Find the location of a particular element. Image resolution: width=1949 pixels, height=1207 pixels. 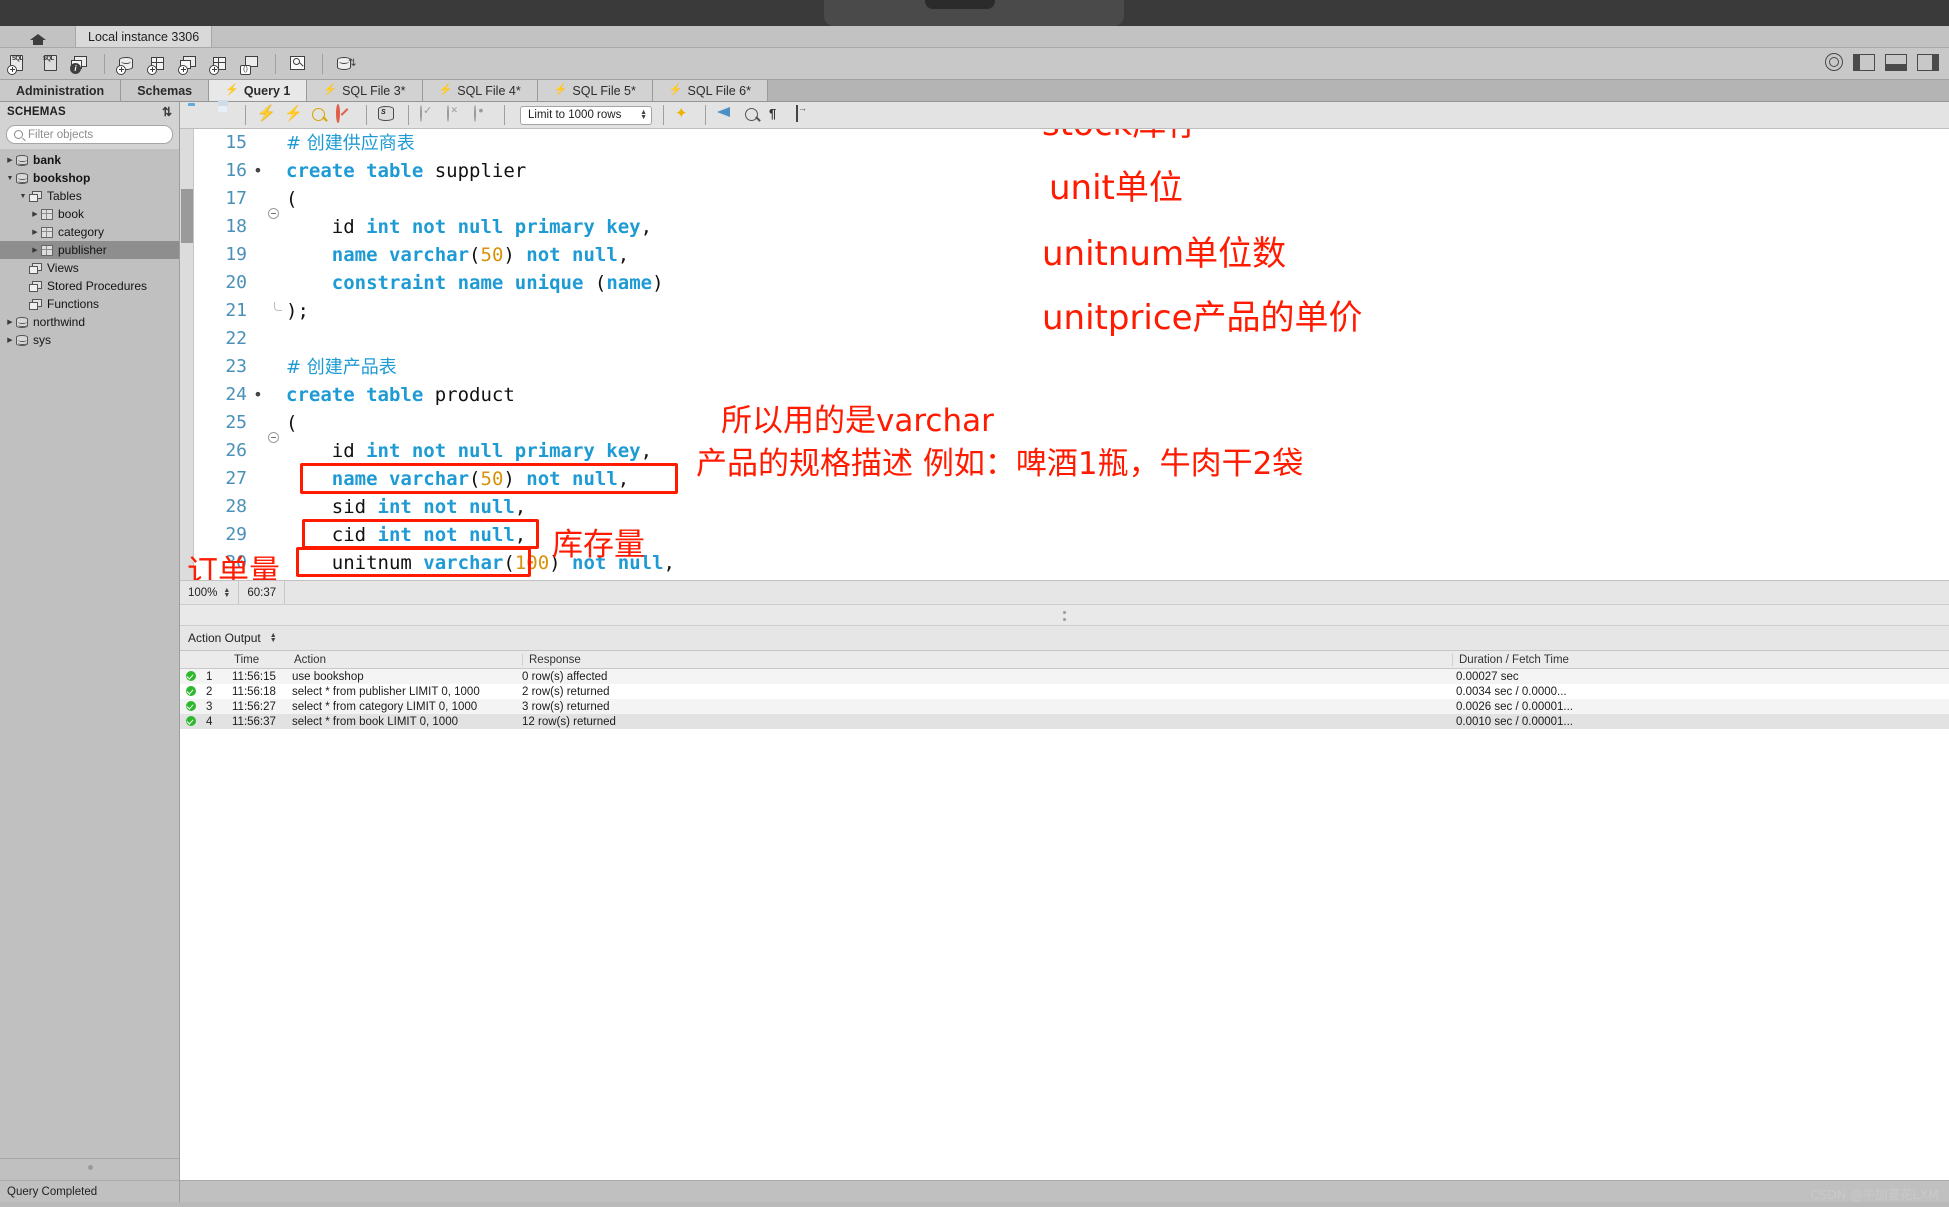

tab-sql-file-3: ⚡ SQL File 3* is located at coordinates (365, 90).